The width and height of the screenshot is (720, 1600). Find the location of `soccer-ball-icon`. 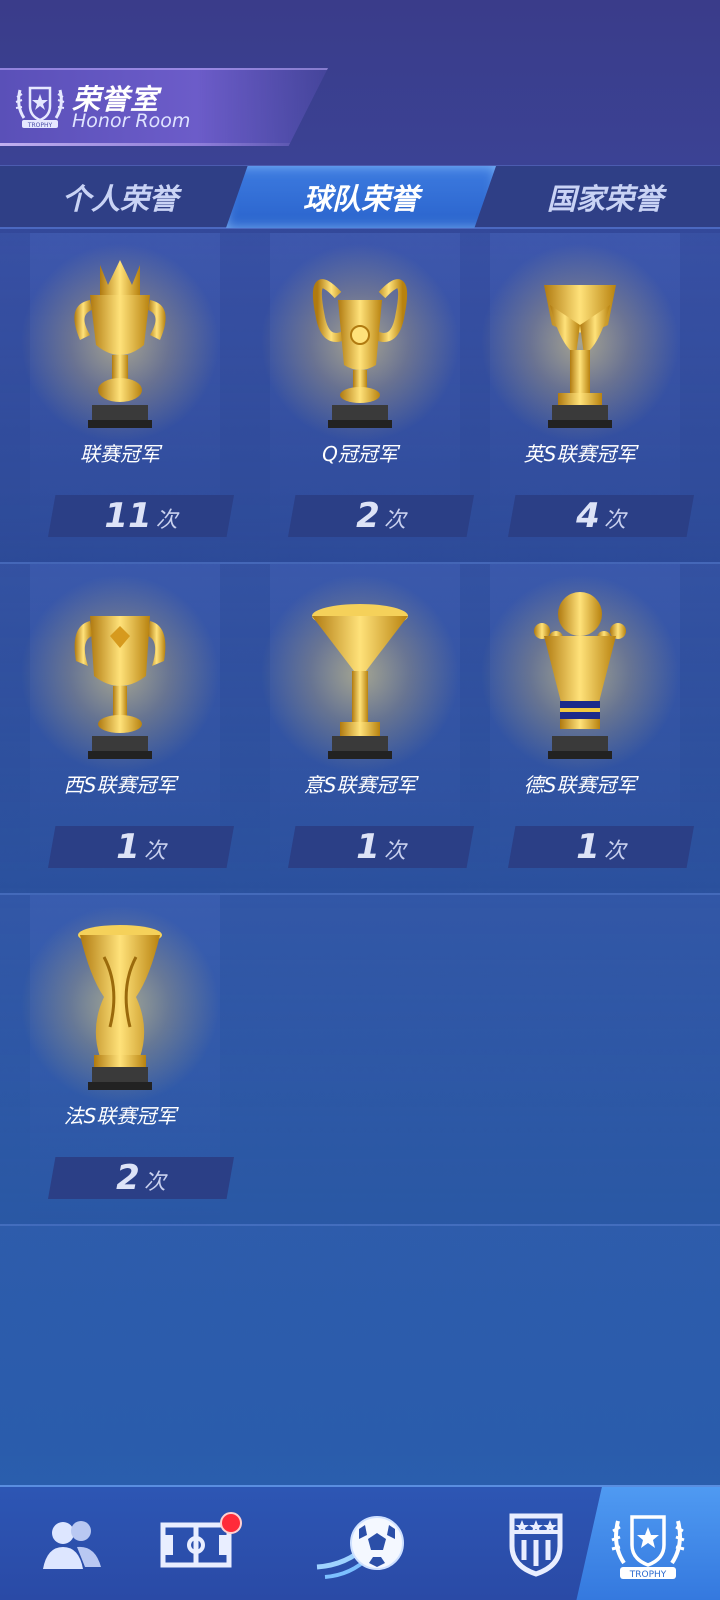

soccer-ball-icon is located at coordinates (360, 1547).